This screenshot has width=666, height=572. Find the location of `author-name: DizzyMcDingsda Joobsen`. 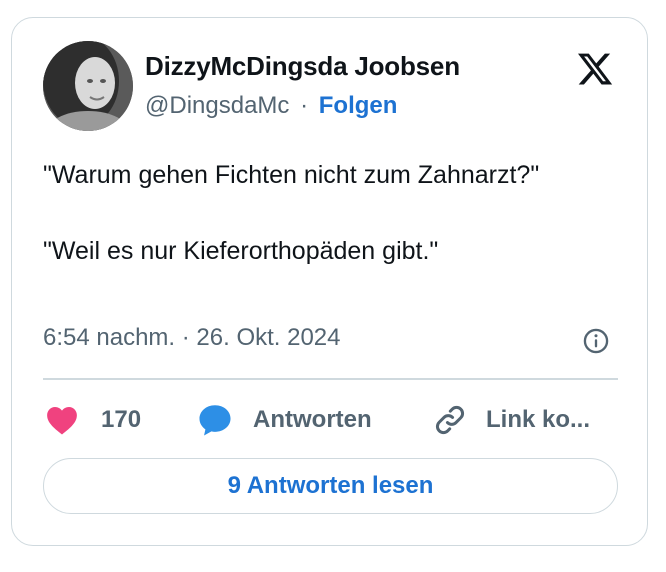

author-name: DizzyMcDingsda Joobsen is located at coordinates (302, 66).